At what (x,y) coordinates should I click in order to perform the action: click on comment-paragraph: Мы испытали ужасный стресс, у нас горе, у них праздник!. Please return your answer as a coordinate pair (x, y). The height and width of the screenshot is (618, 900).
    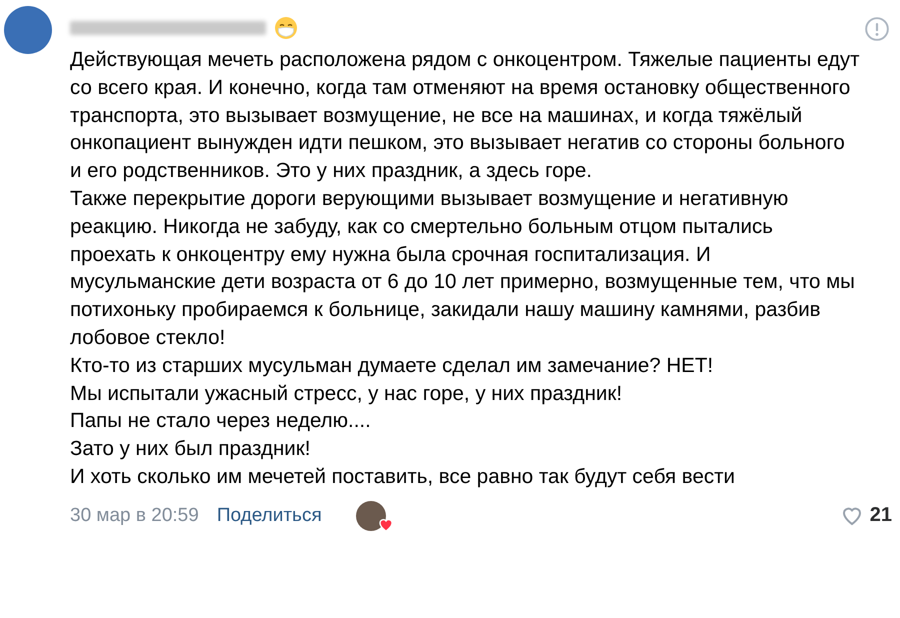
    Looking at the image, I should click on (347, 393).